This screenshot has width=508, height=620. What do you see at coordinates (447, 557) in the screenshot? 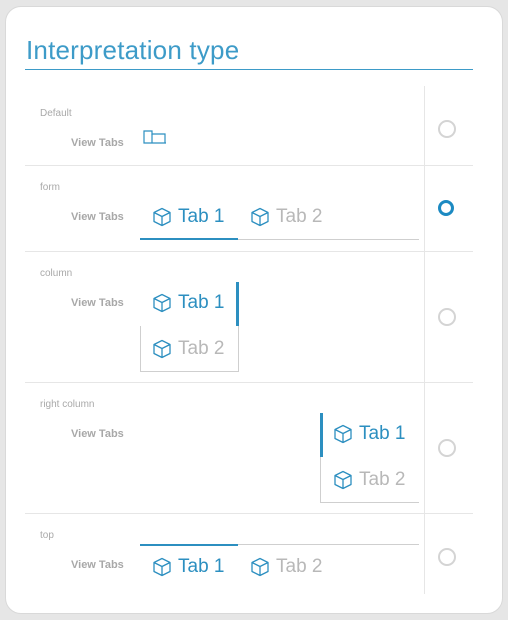
I see `radio-top` at bounding box center [447, 557].